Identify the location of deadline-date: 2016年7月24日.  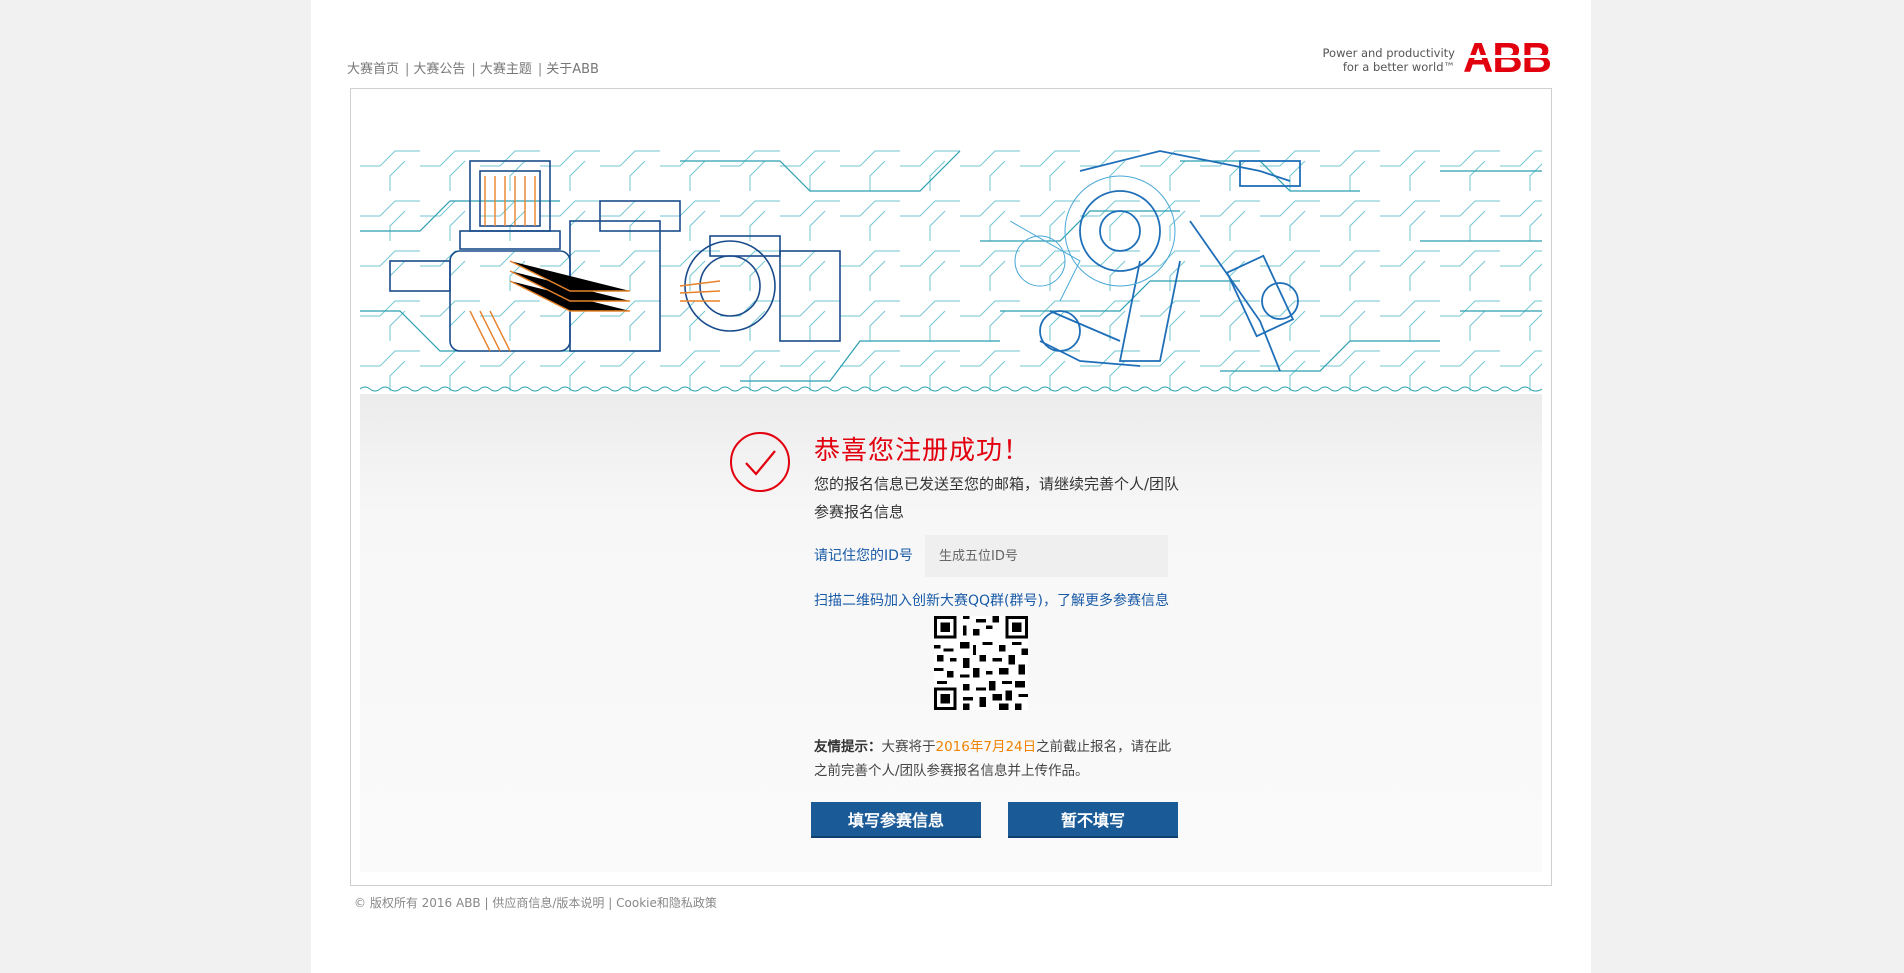
(986, 747).